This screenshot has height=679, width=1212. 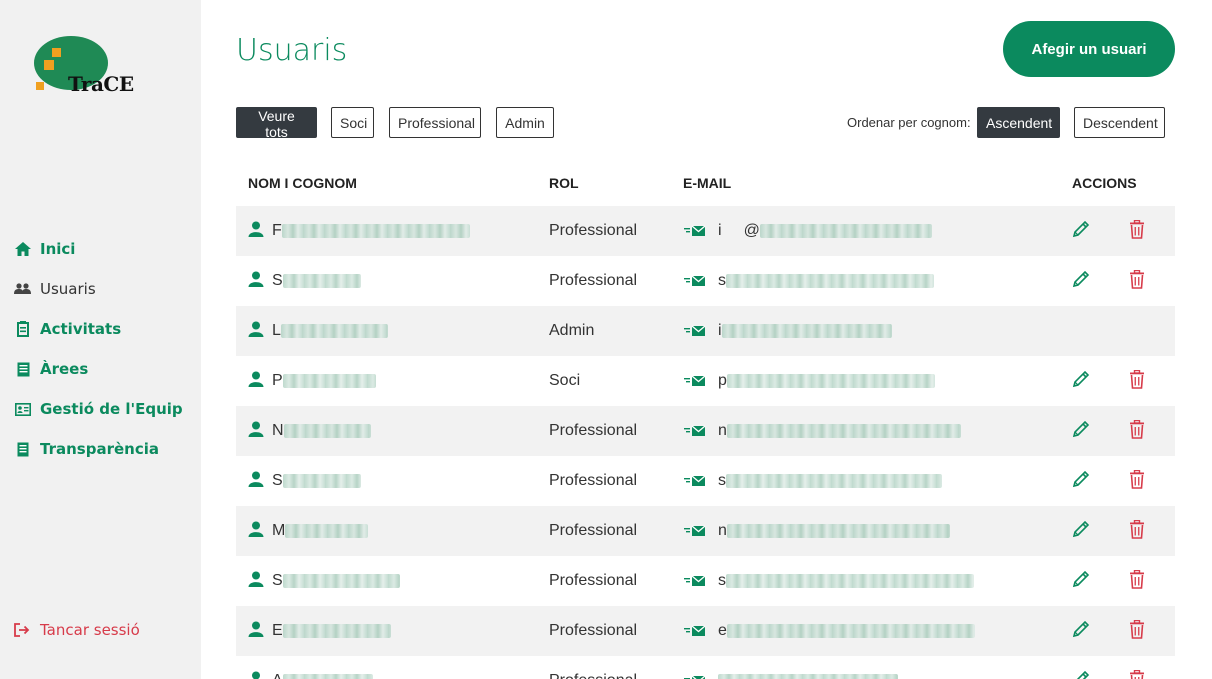 What do you see at coordinates (98, 289) in the screenshot?
I see `sidebar-item-usuaris: Usuaris` at bounding box center [98, 289].